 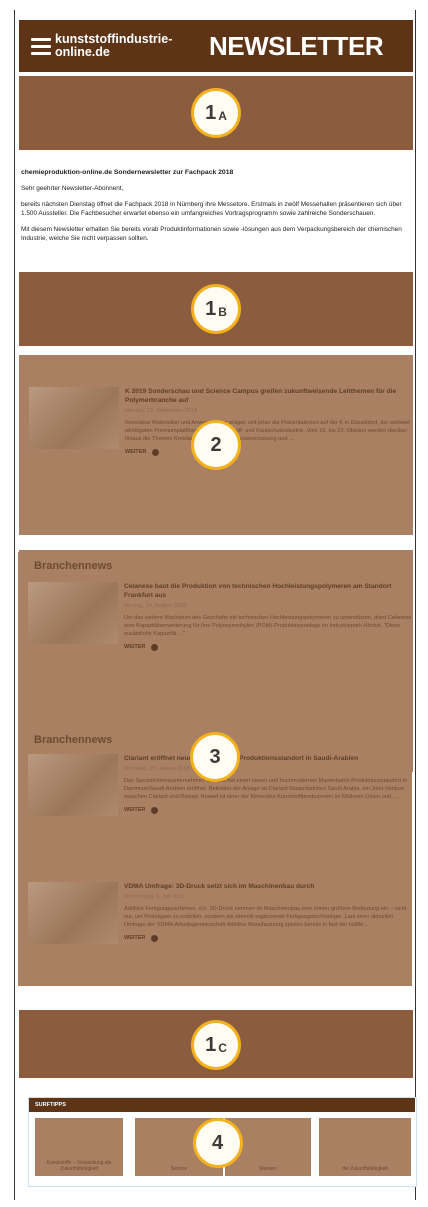 What do you see at coordinates (72, 188) in the screenshot?
I see `intro-greeting: Sehr geehrter Newsletter-Abonnent,` at bounding box center [72, 188].